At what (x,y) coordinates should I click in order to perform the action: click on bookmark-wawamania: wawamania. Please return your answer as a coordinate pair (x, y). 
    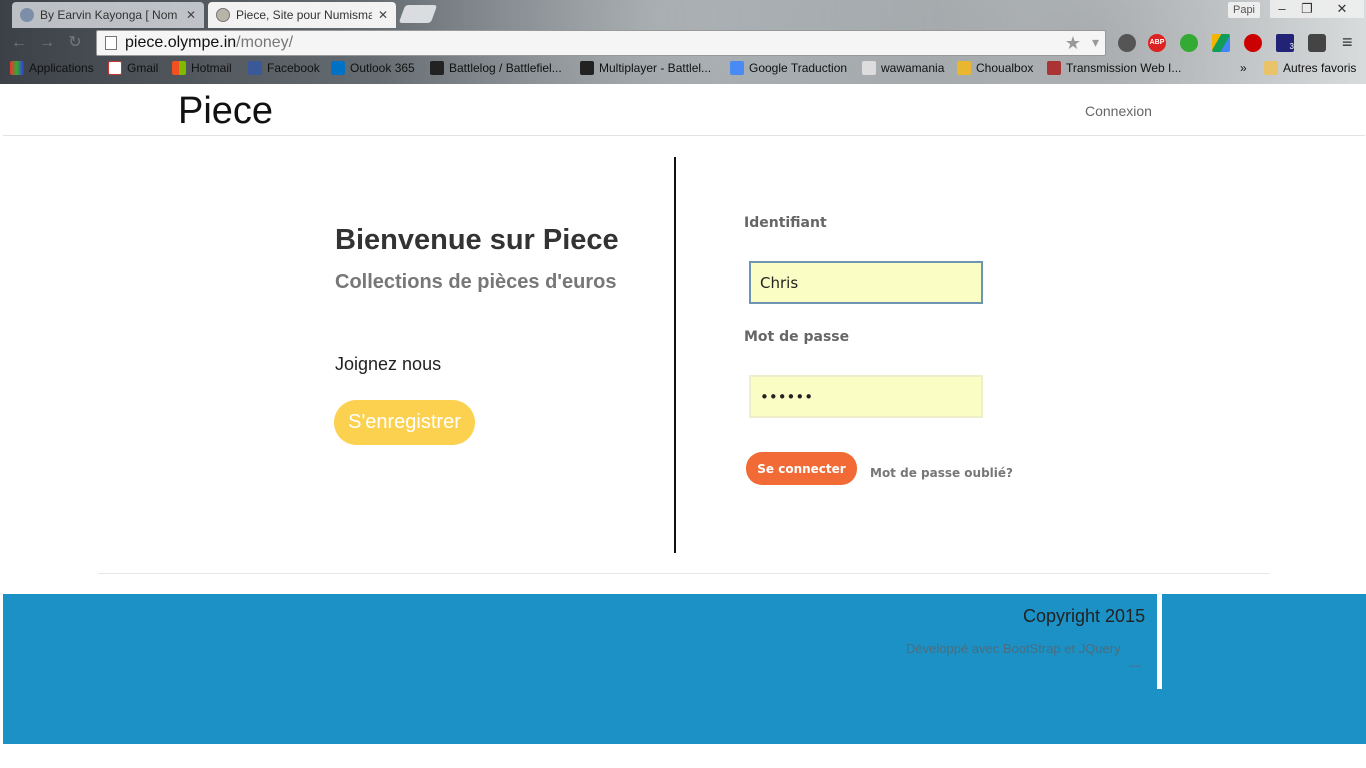
    Looking at the image, I should click on (903, 68).